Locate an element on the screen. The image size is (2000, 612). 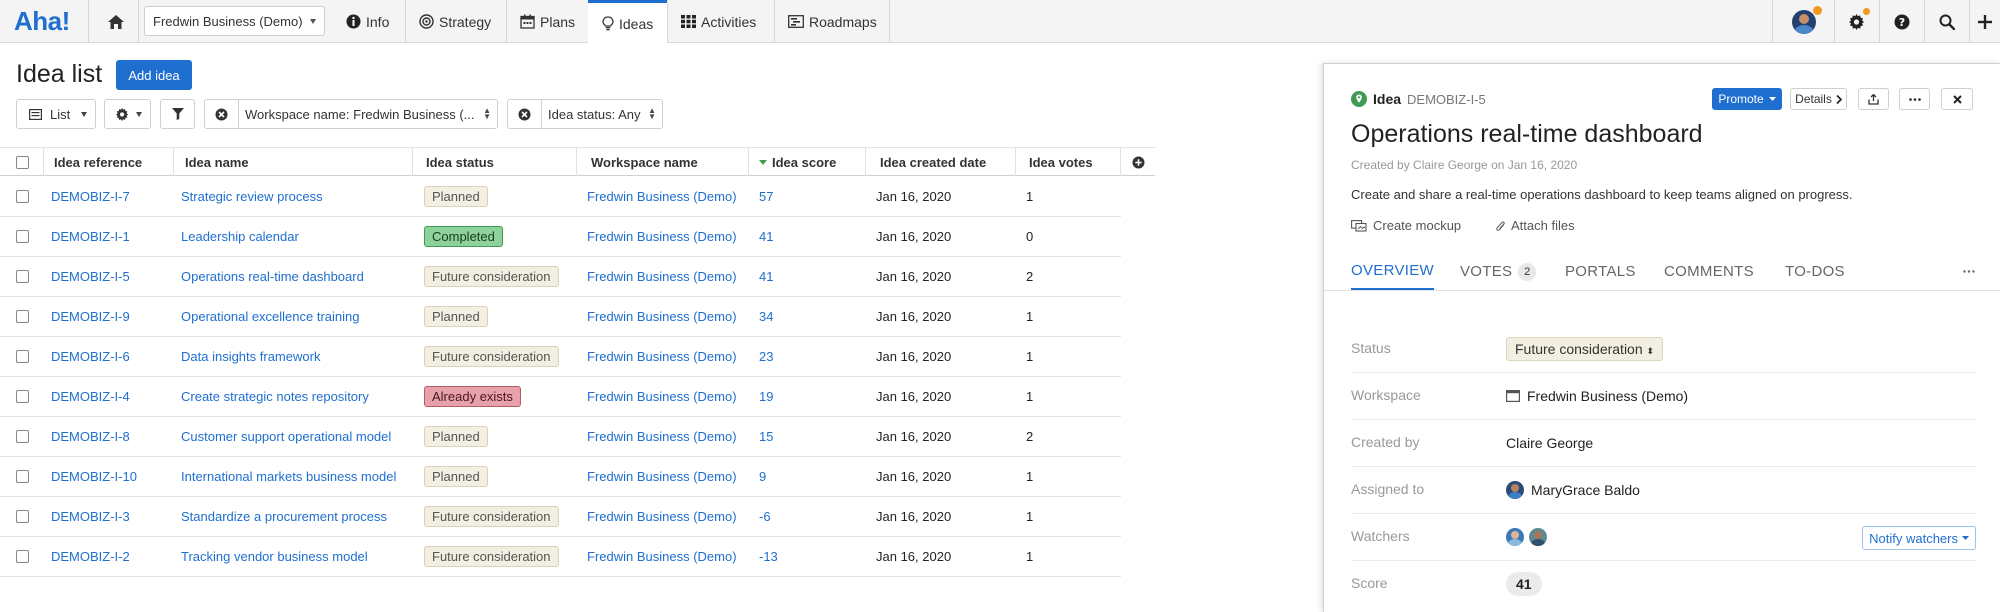
column-header-reference: Idea reference is located at coordinates (109, 162).